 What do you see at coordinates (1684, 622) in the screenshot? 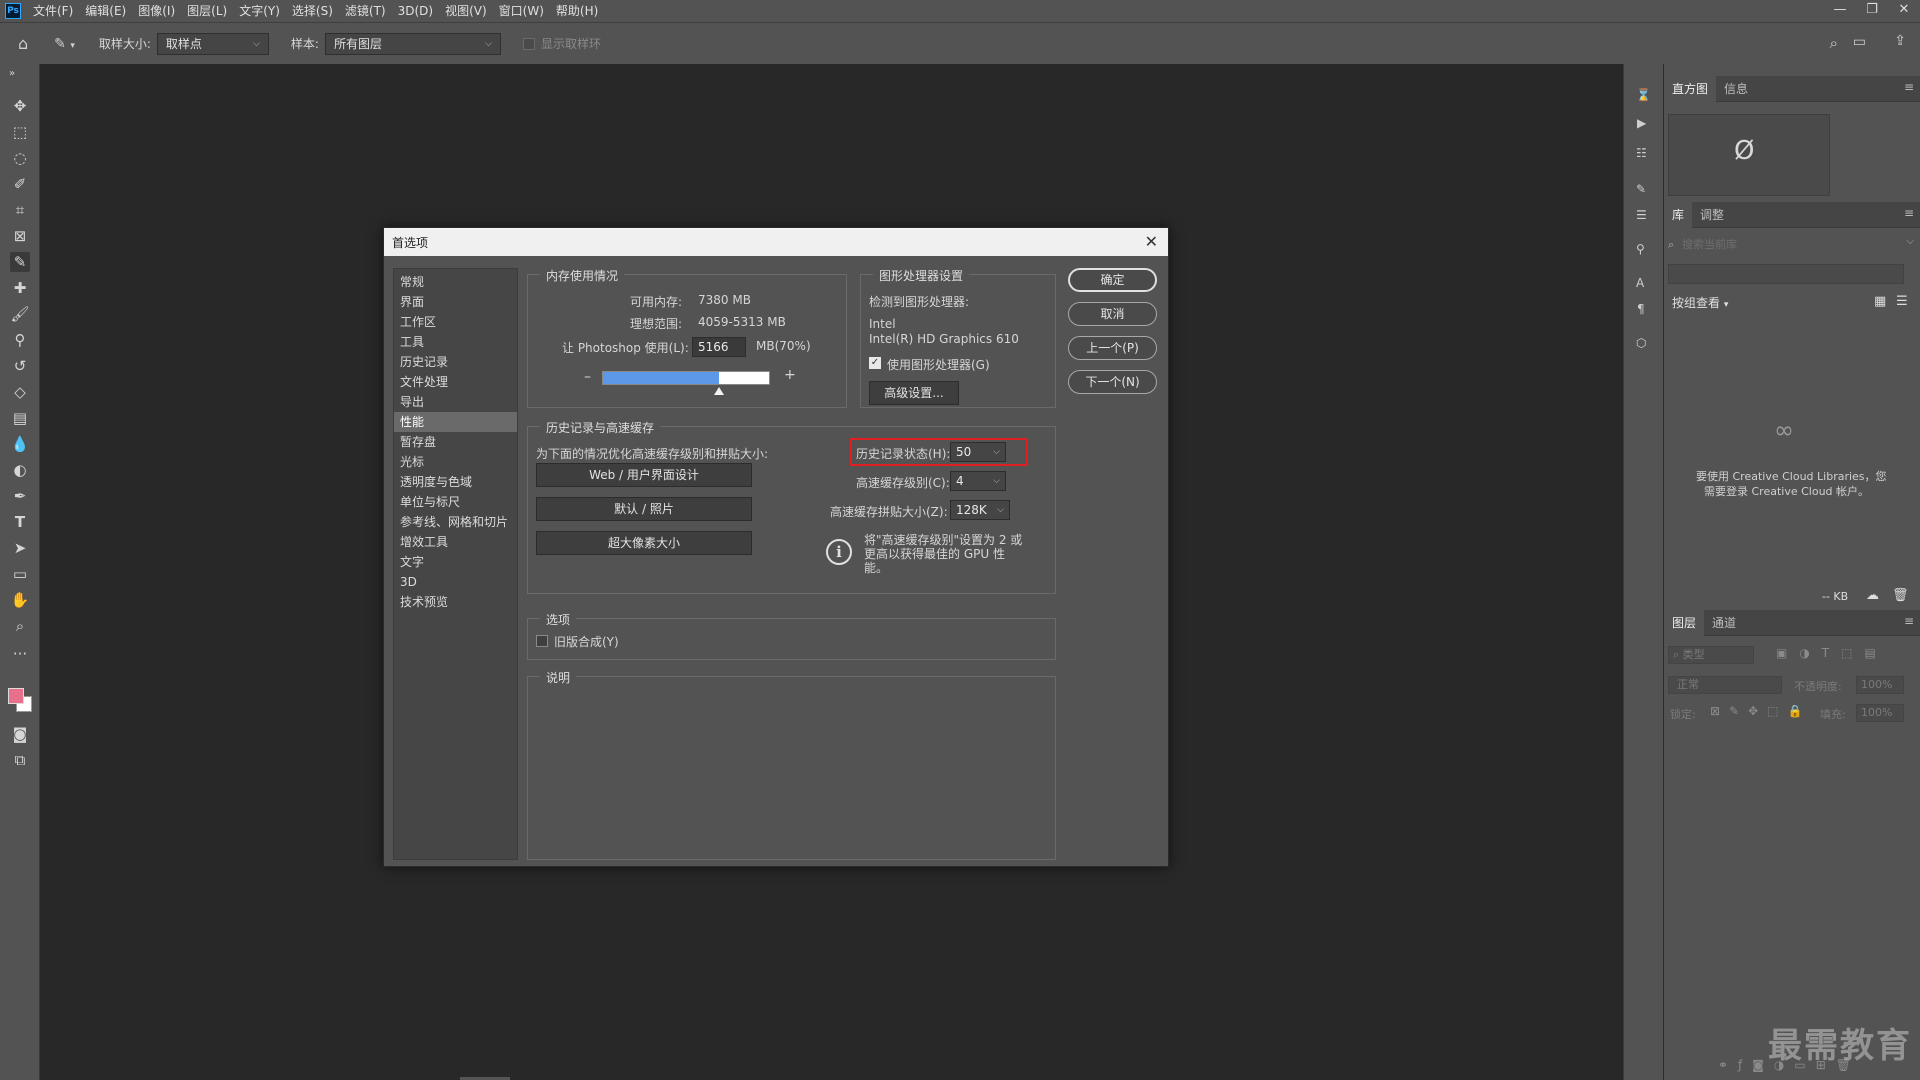
I see `tab-layers: 图层` at bounding box center [1684, 622].